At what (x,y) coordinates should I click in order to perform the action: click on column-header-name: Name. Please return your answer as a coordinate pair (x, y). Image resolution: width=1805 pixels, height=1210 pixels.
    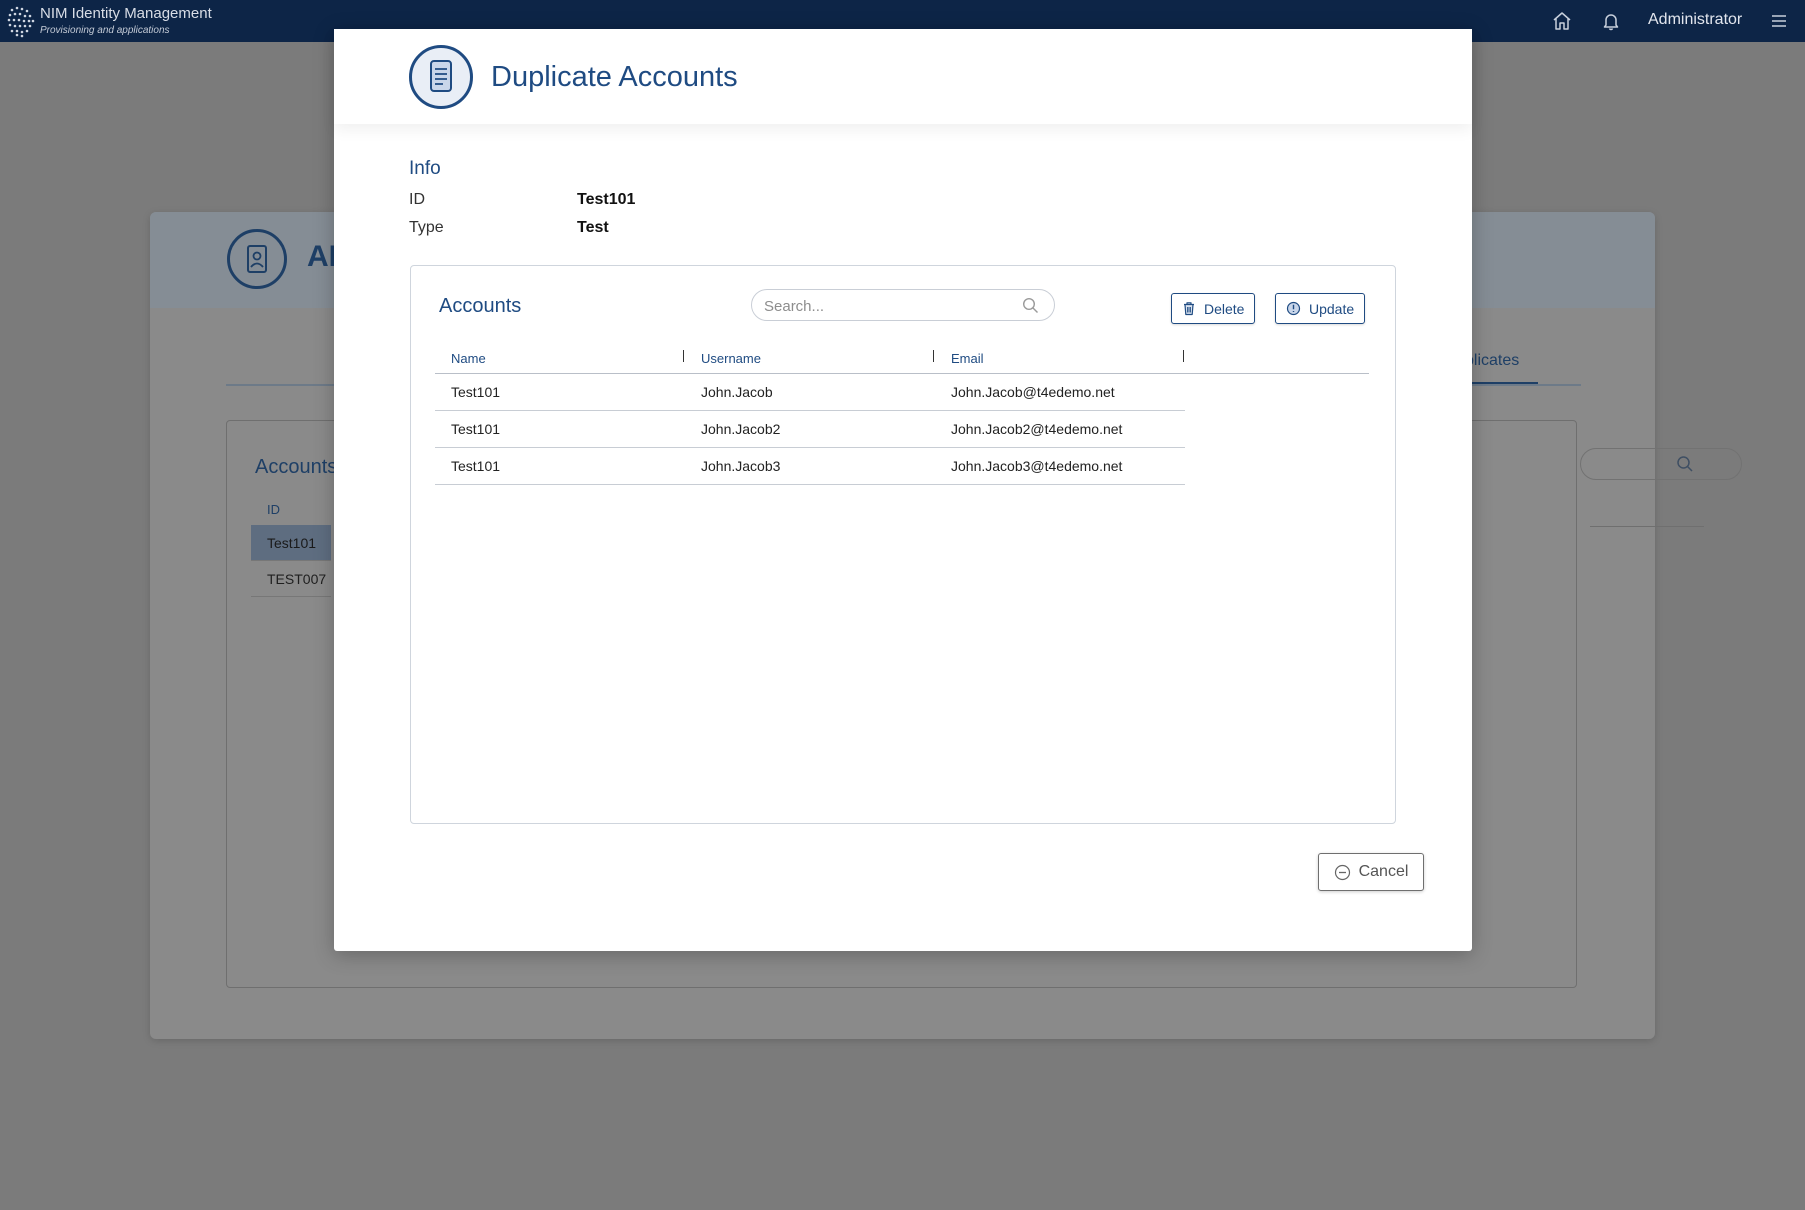
    Looking at the image, I should click on (468, 358).